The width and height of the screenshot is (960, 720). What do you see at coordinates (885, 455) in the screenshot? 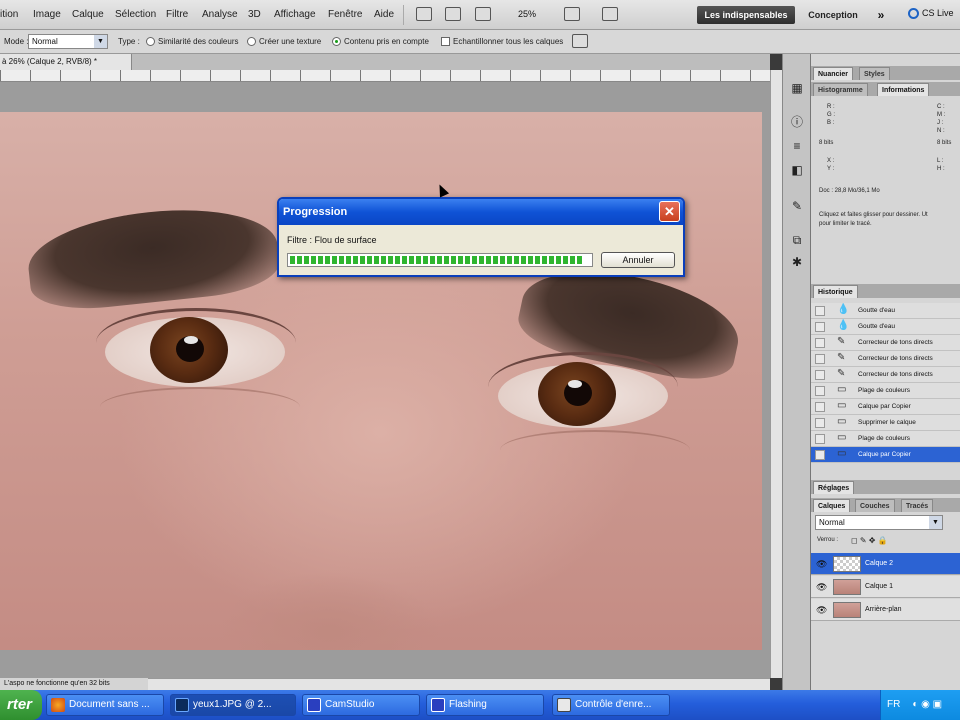
I see `history-item-active: ▭ Calque par Copier` at bounding box center [885, 455].